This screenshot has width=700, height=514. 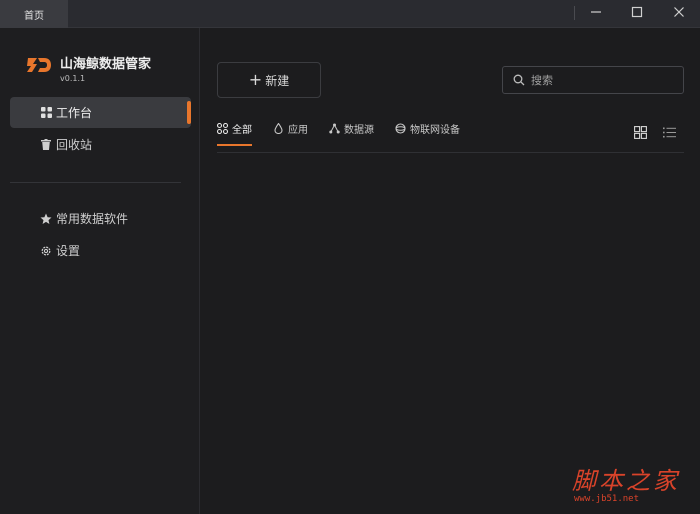 What do you see at coordinates (92, 219) in the screenshot?
I see `sidebar-item-label: 常用数据软件` at bounding box center [92, 219].